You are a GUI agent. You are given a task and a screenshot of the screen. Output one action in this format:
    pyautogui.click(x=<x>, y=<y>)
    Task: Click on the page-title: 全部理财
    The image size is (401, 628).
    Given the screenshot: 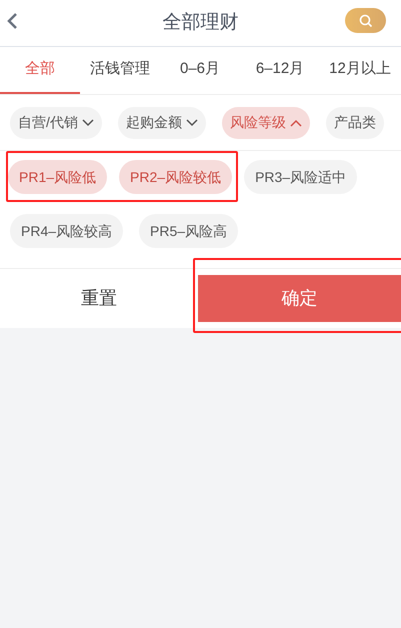 What is the action you would take?
    pyautogui.click(x=200, y=22)
    